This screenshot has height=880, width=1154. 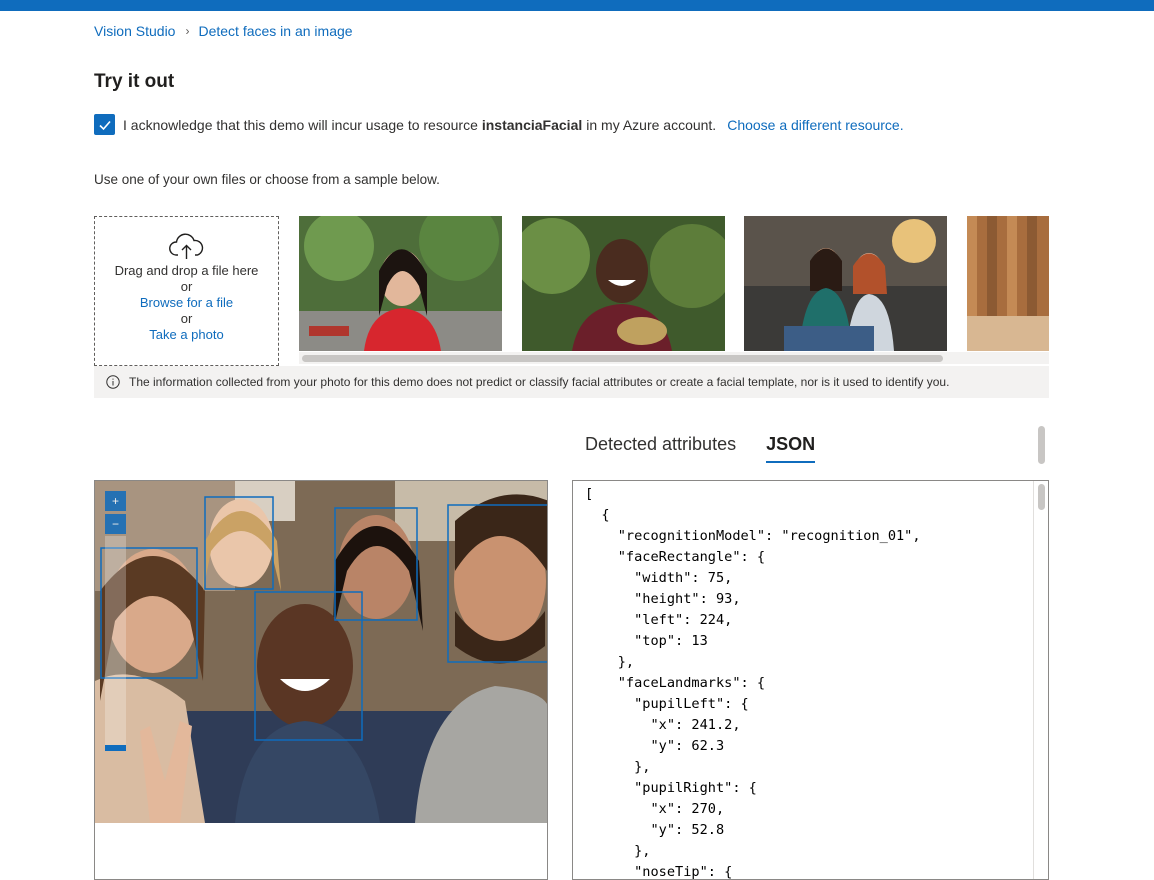 I want to click on zoom-slider-handle, so click(x=115, y=748).